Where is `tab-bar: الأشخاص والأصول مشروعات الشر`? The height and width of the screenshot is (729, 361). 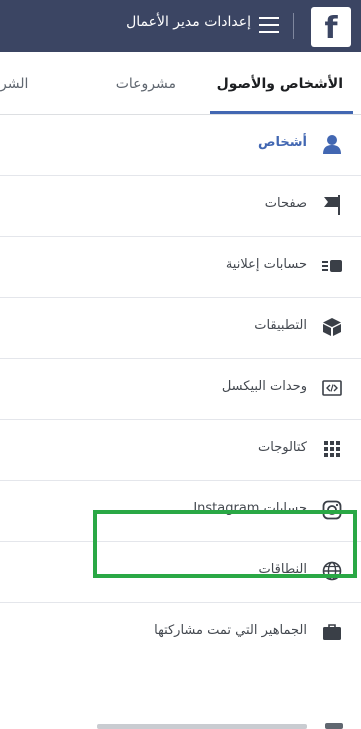 tab-bar: الأشخاص والأصول مشروعات الشر is located at coordinates (180, 83).